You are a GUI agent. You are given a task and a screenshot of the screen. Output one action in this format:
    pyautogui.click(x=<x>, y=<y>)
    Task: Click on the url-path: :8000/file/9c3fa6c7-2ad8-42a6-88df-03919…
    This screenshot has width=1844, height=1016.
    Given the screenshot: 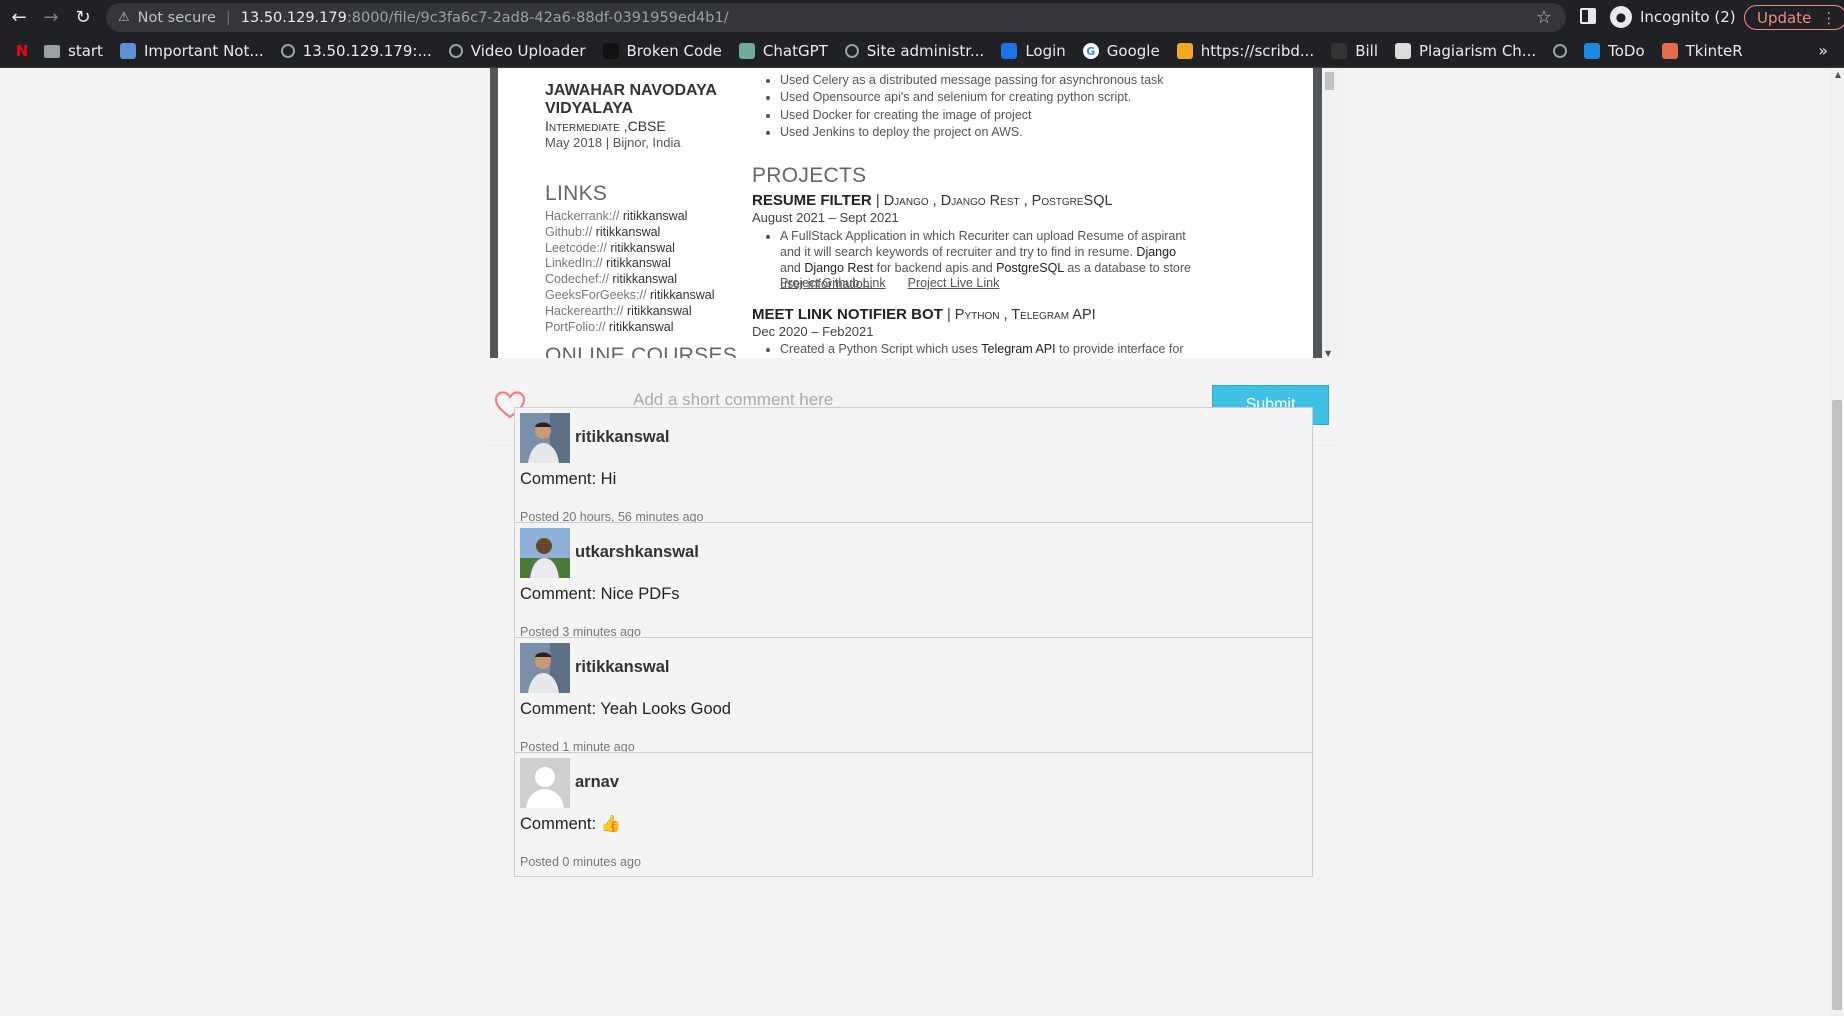 What is the action you would take?
    pyautogui.click(x=537, y=17)
    